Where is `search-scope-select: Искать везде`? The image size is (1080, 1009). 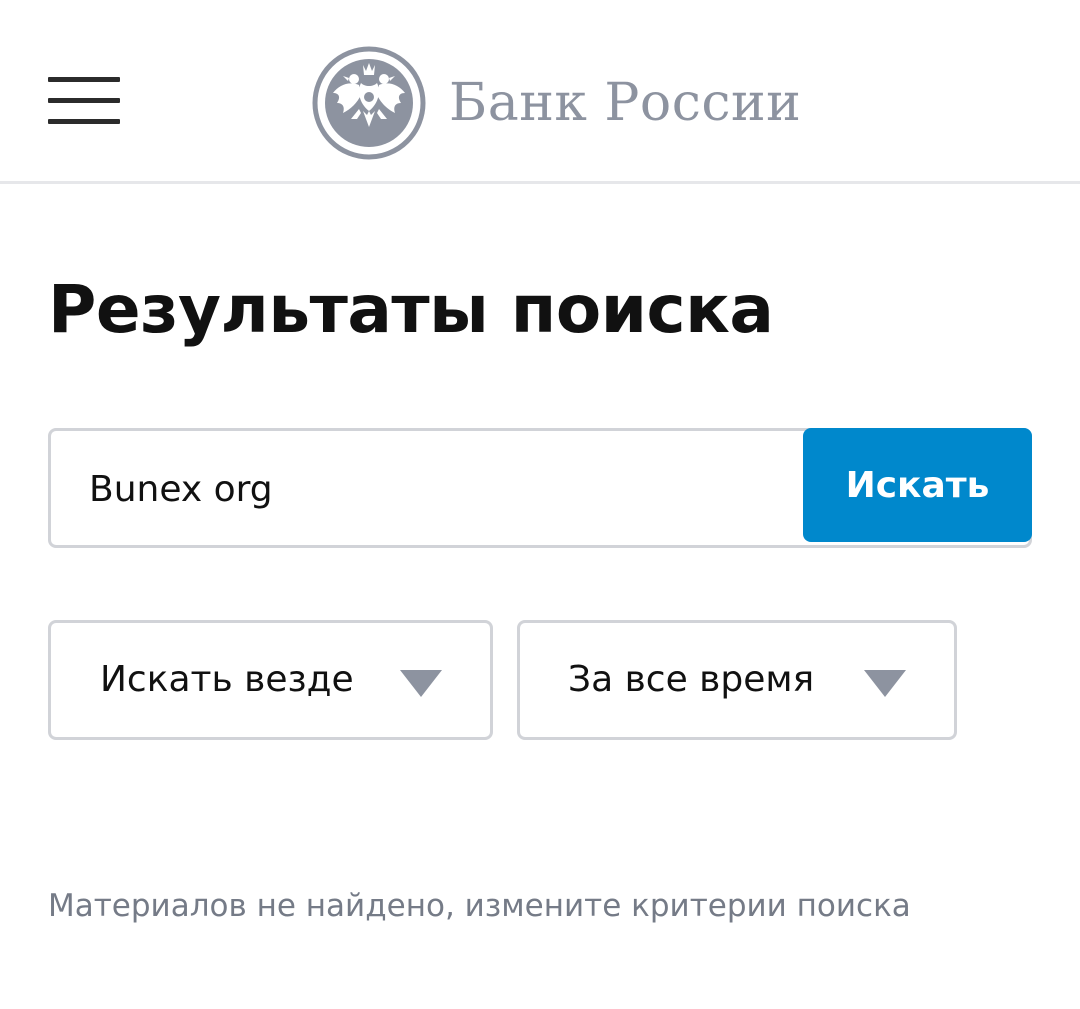
search-scope-select: Искать везде is located at coordinates (270, 680).